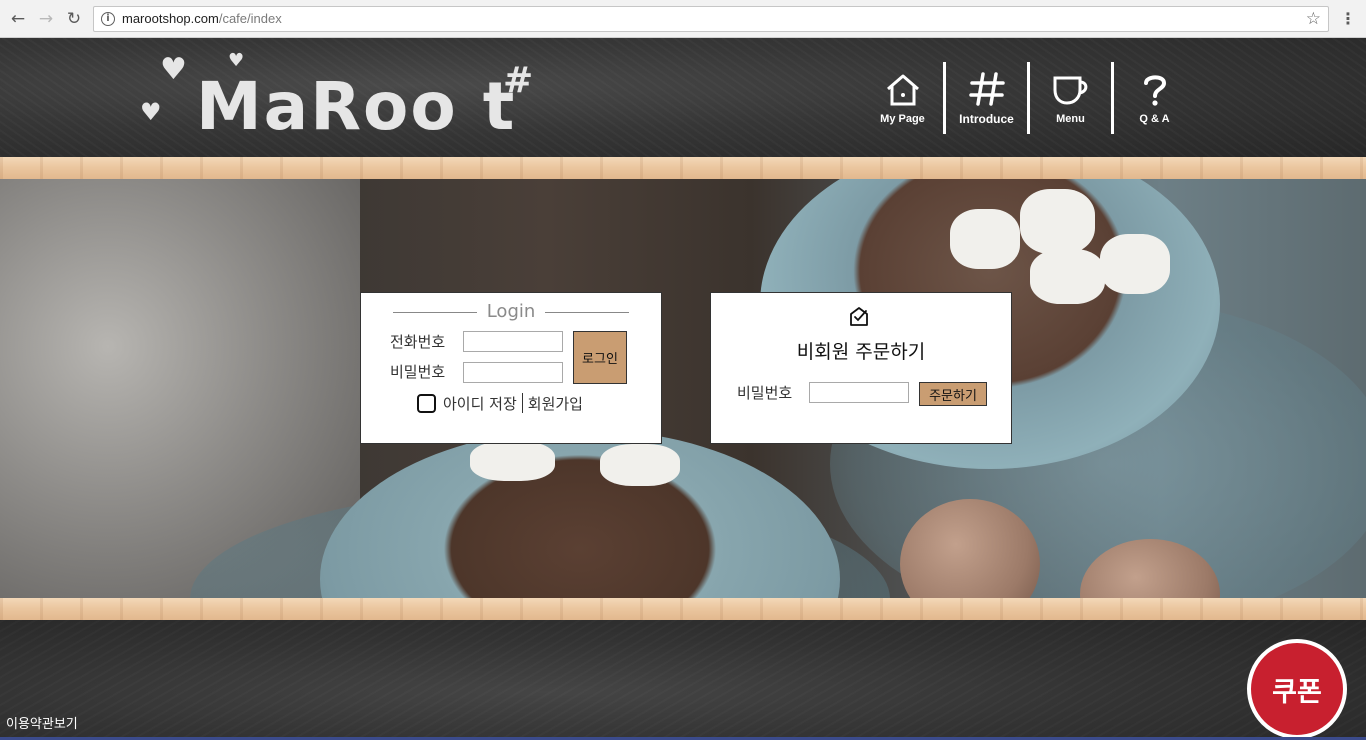 Image resolution: width=1366 pixels, height=740 pixels. I want to click on url-path: /cafe/index, so click(250, 18).